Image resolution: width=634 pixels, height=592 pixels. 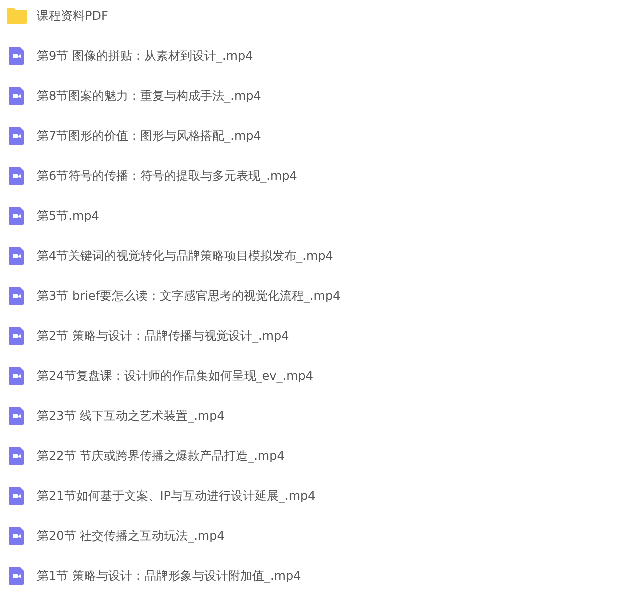 I want to click on folder-icon, so click(x=17, y=16).